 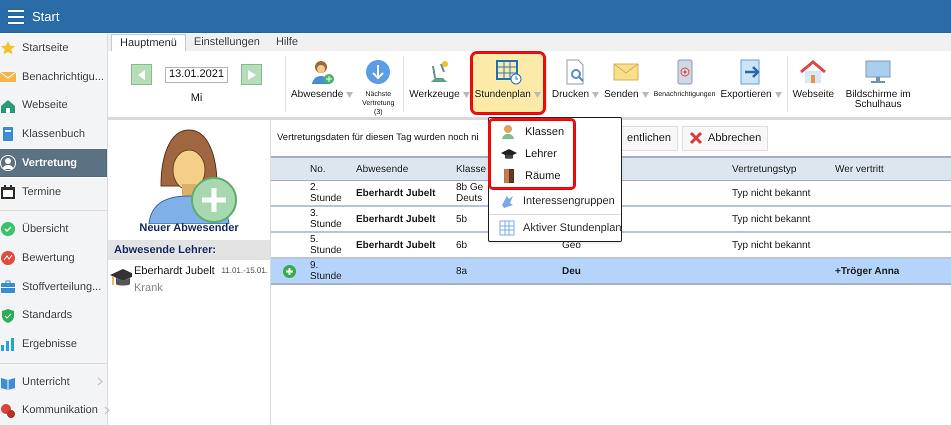 I want to click on table-cell: +Tröger Anna, so click(x=867, y=271).